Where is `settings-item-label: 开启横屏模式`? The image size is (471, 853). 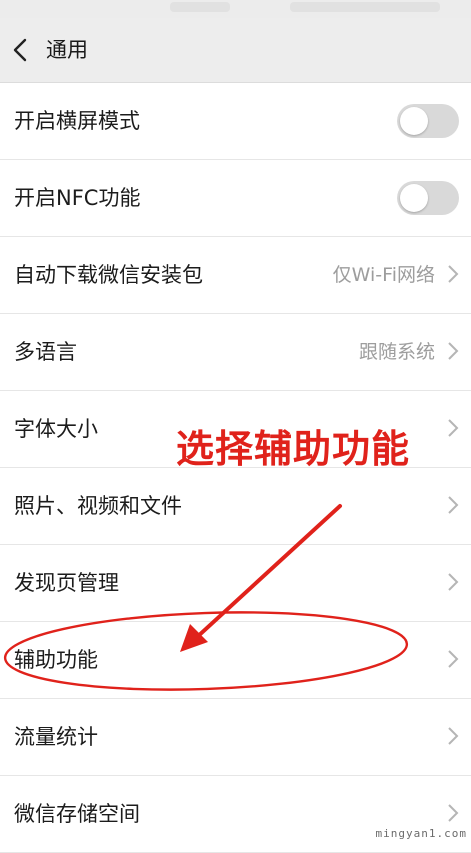 settings-item-label: 开启横屏模式 is located at coordinates (77, 121).